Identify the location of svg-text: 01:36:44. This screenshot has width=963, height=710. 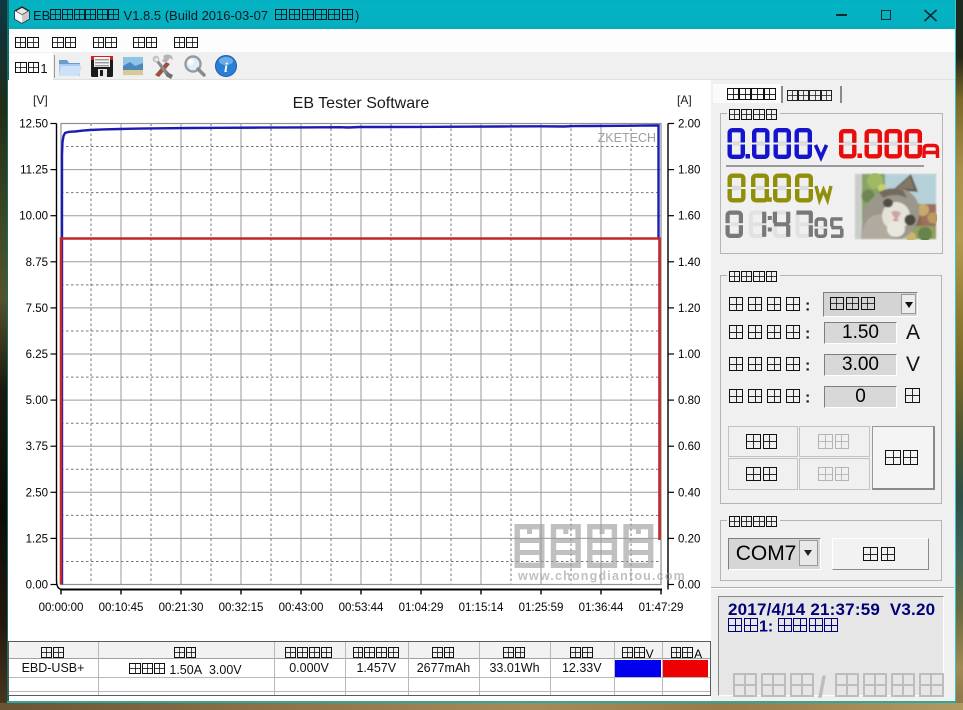
(601, 608).